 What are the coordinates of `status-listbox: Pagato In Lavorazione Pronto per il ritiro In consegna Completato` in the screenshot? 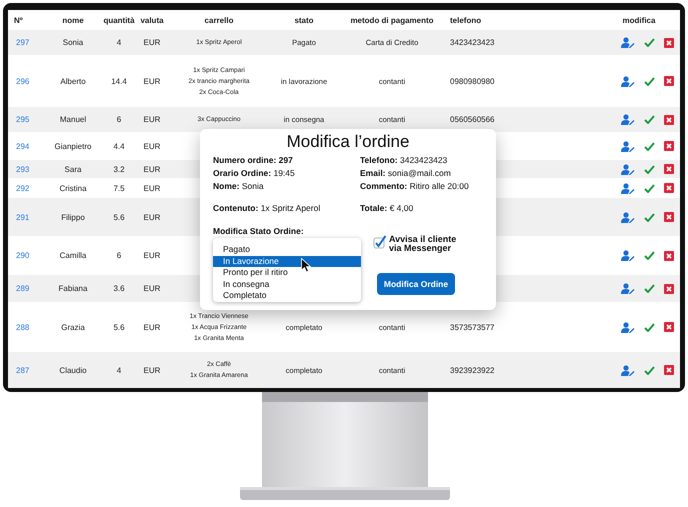 It's located at (287, 270).